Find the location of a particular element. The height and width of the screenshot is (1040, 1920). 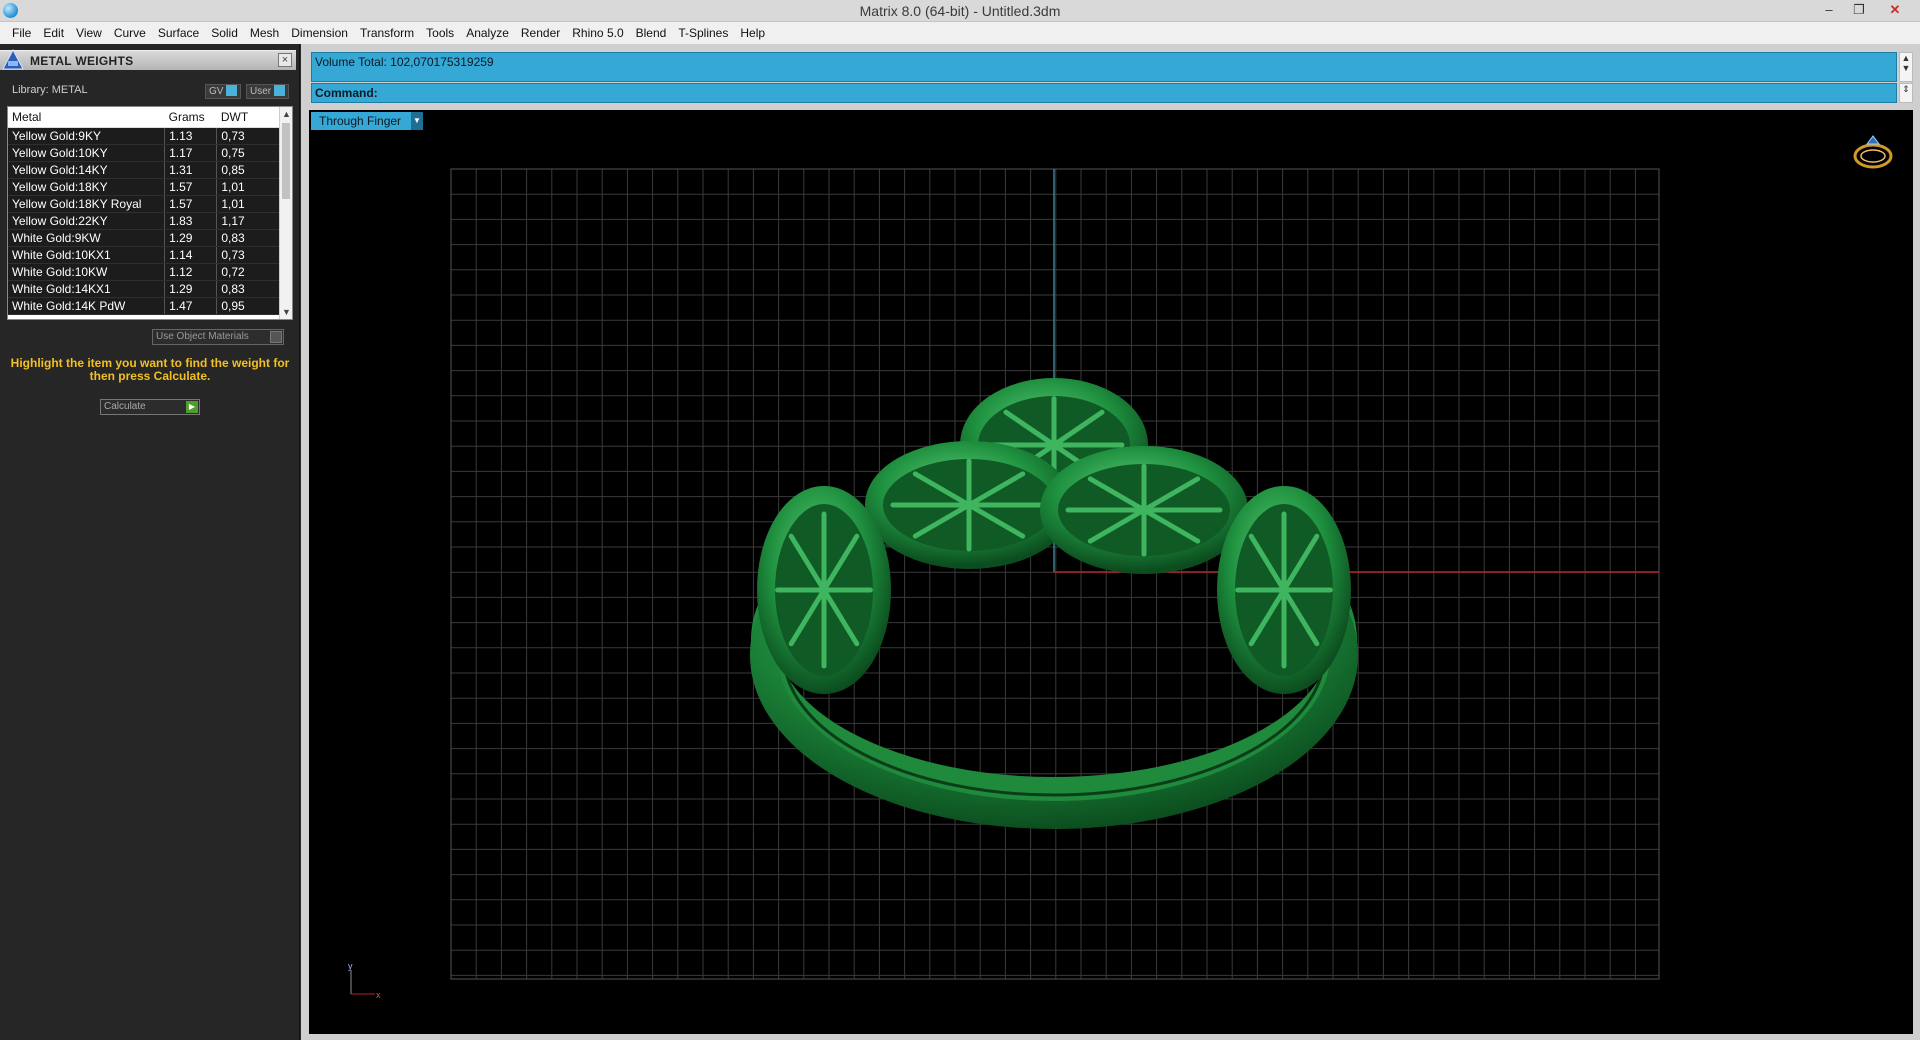

metal-cell: Yellow Gold:22KY is located at coordinates (87, 221).